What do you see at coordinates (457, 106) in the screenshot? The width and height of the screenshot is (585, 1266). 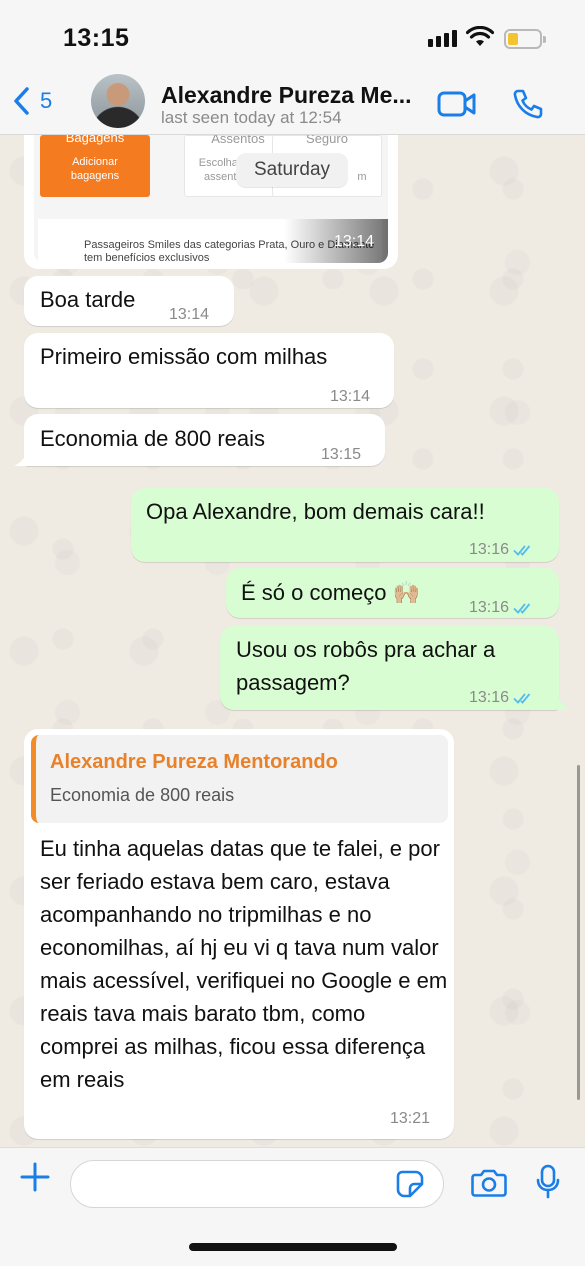 I see `video-call-icon` at bounding box center [457, 106].